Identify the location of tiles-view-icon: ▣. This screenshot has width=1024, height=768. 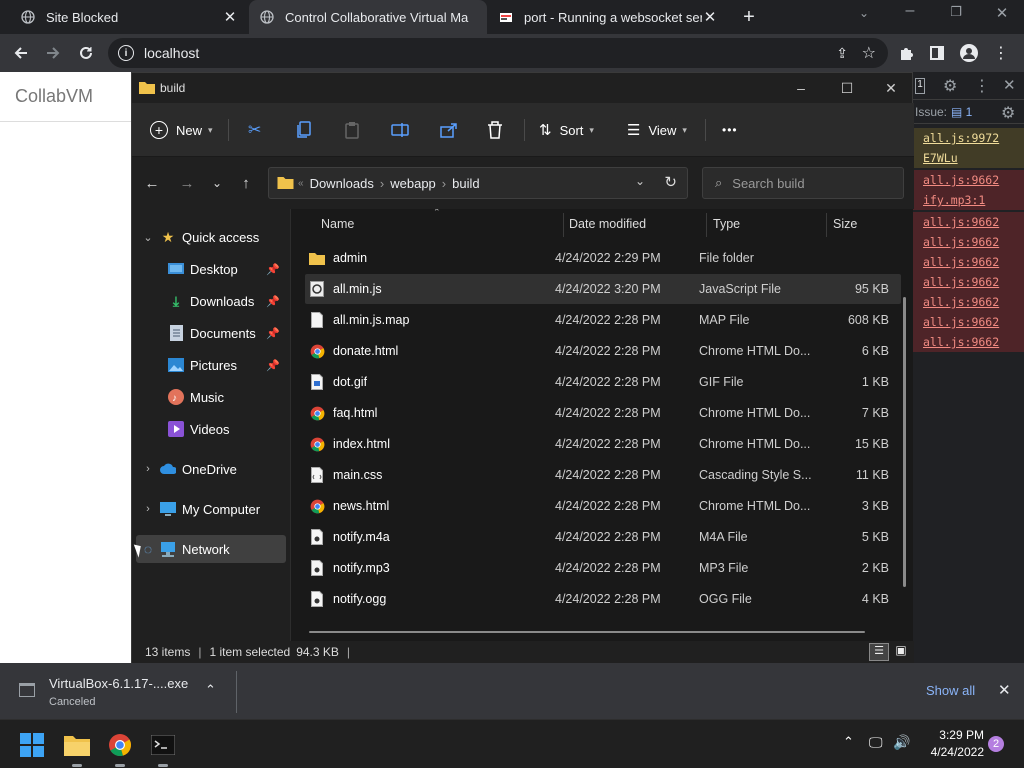
(901, 652).